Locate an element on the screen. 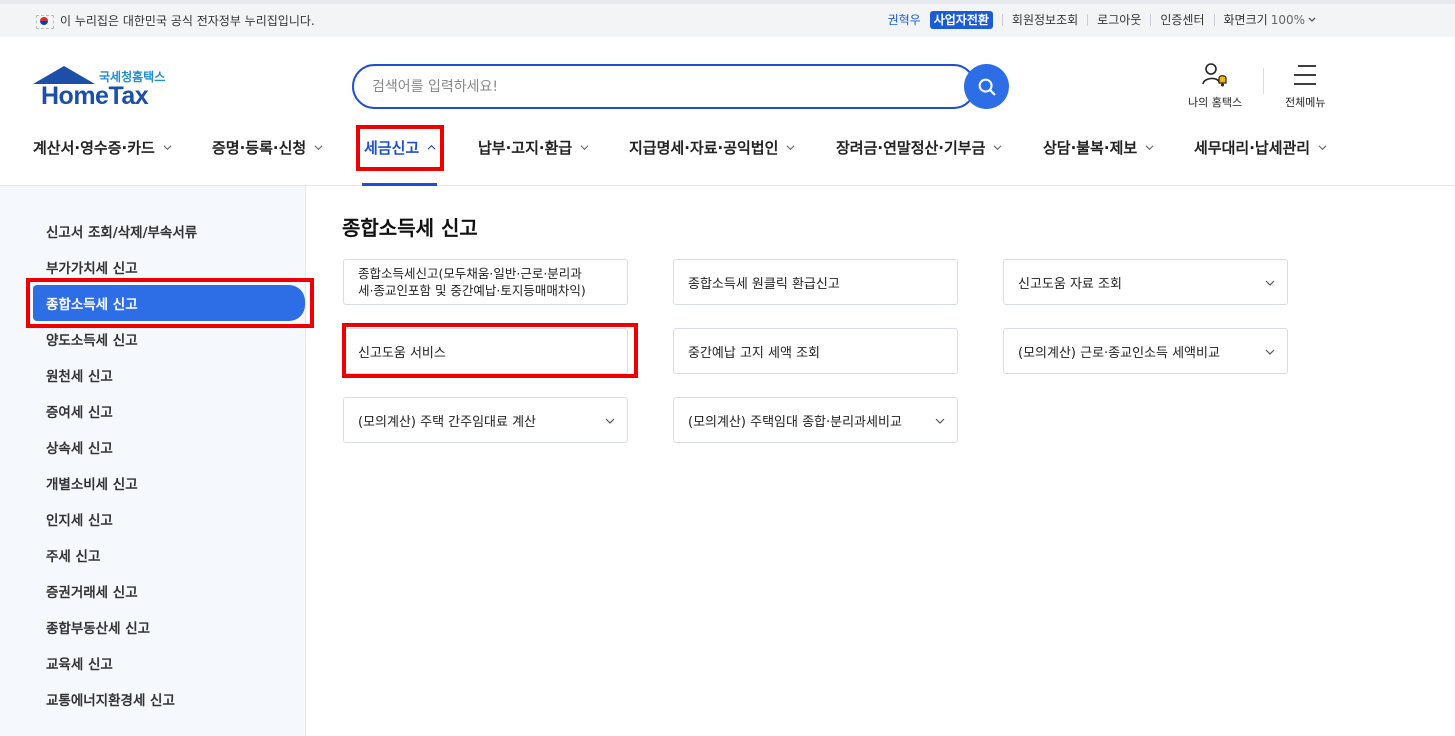  gnb-label: 계산서·영수증·카드 is located at coordinates (94, 148).